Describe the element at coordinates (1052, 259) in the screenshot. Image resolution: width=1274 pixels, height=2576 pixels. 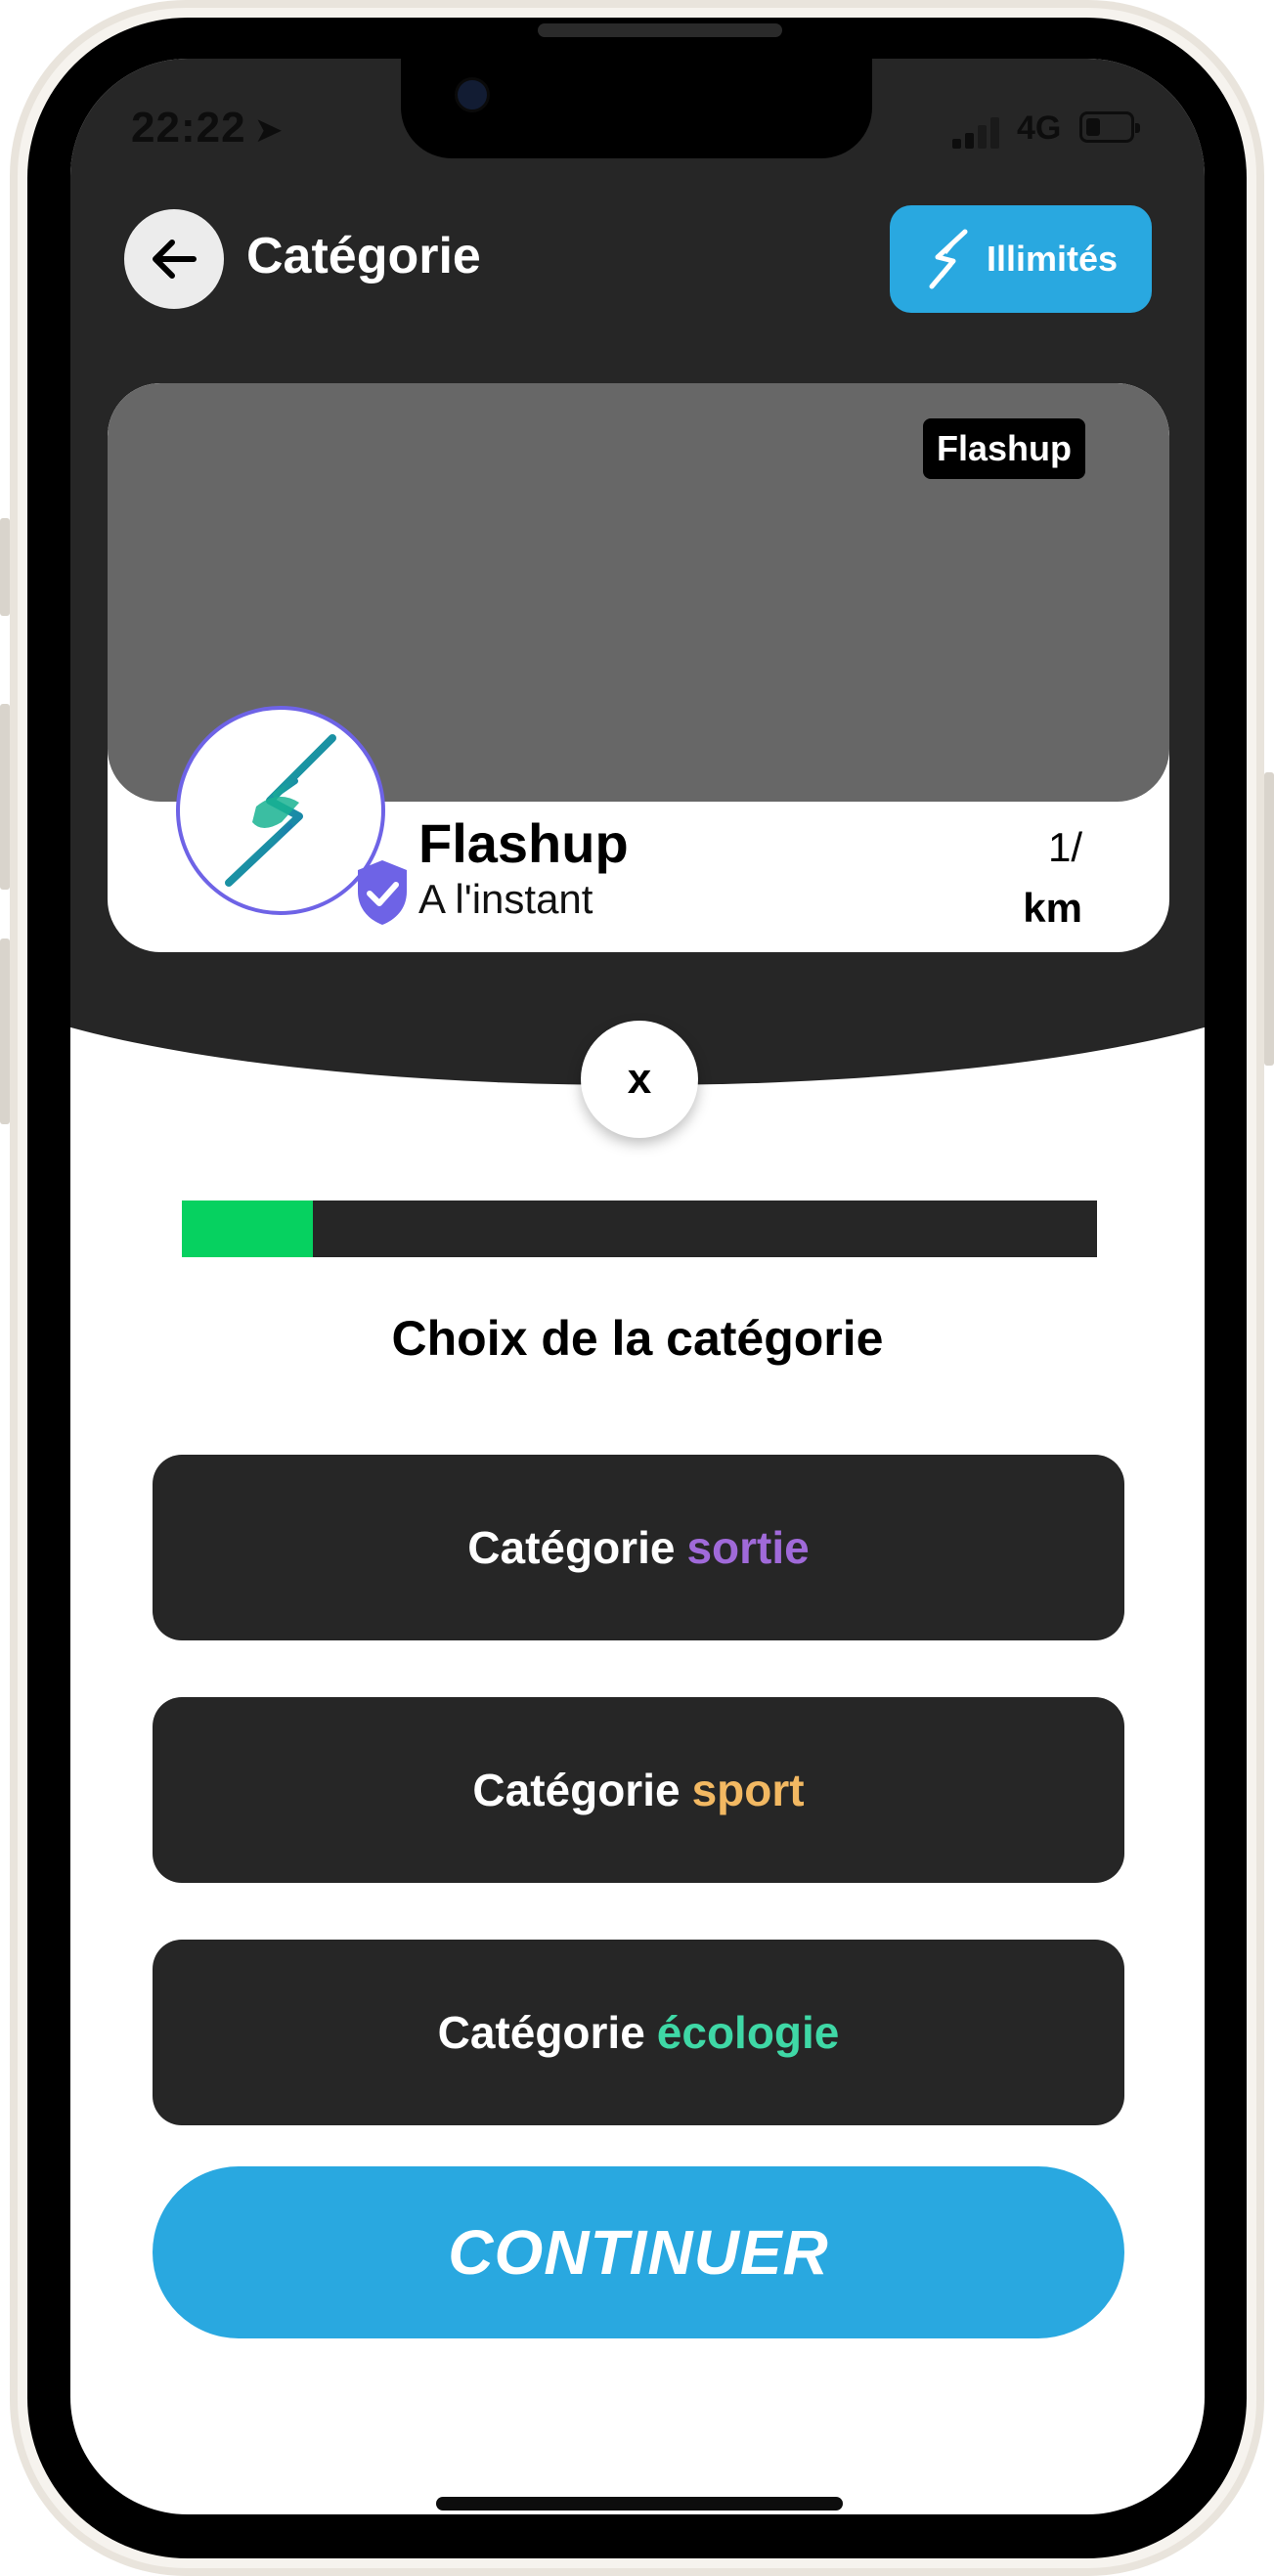
I see `unlimited-label: Illimités` at that location.